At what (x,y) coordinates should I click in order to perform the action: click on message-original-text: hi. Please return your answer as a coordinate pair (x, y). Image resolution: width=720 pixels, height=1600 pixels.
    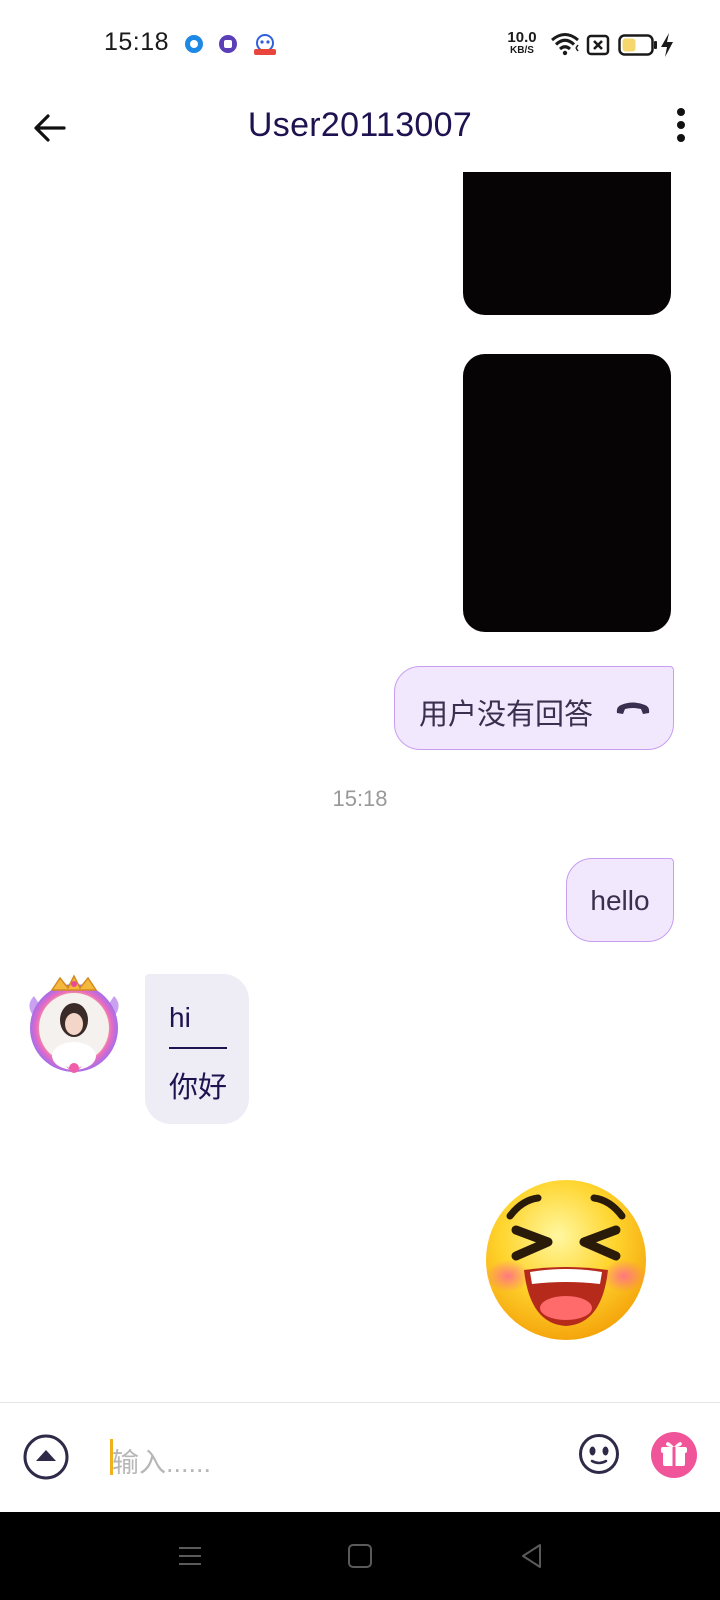
    Looking at the image, I should click on (180, 1017).